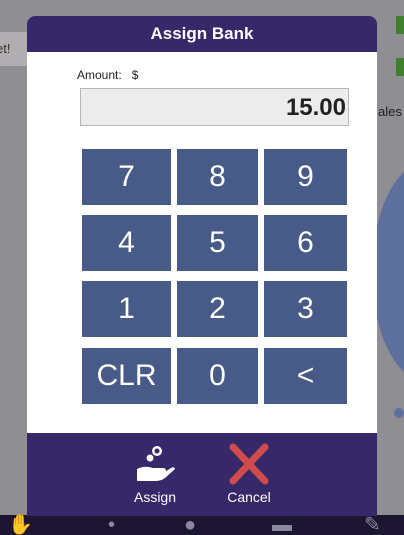  What do you see at coordinates (202, 34) in the screenshot?
I see `dialog-title: Assign Bank` at bounding box center [202, 34].